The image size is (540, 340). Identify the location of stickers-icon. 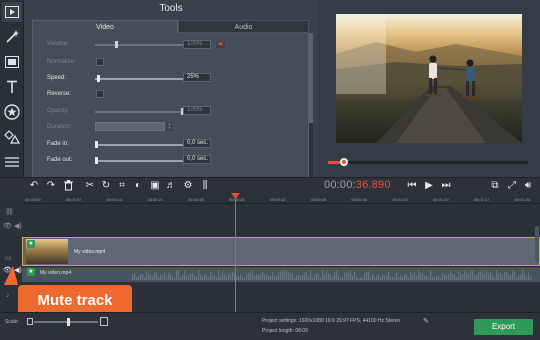
(12, 112).